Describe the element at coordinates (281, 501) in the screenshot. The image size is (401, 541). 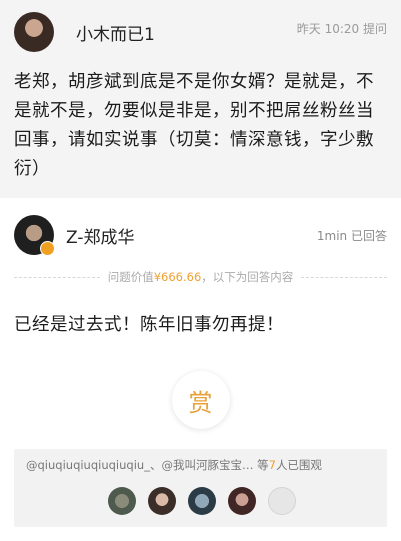
I see `onlooker-avatar-placeholder` at that location.